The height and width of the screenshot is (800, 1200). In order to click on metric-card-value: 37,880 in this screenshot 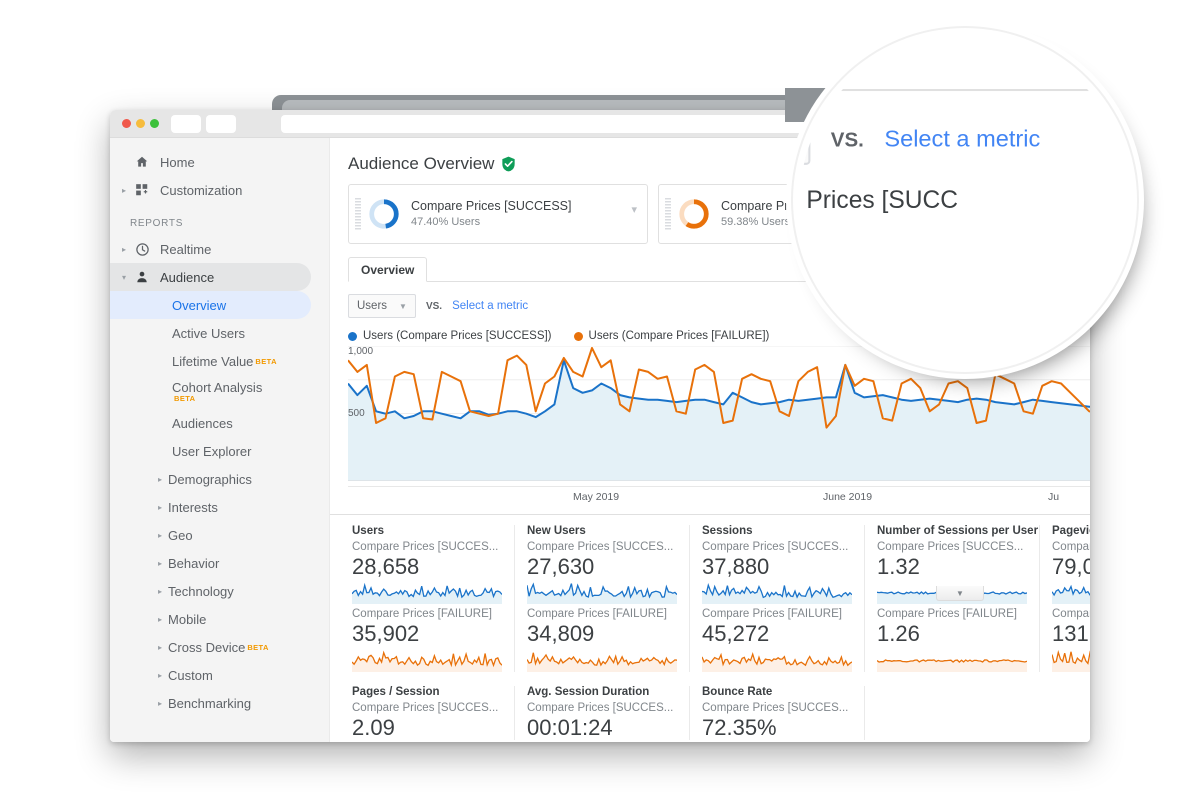, I will do `click(736, 566)`.